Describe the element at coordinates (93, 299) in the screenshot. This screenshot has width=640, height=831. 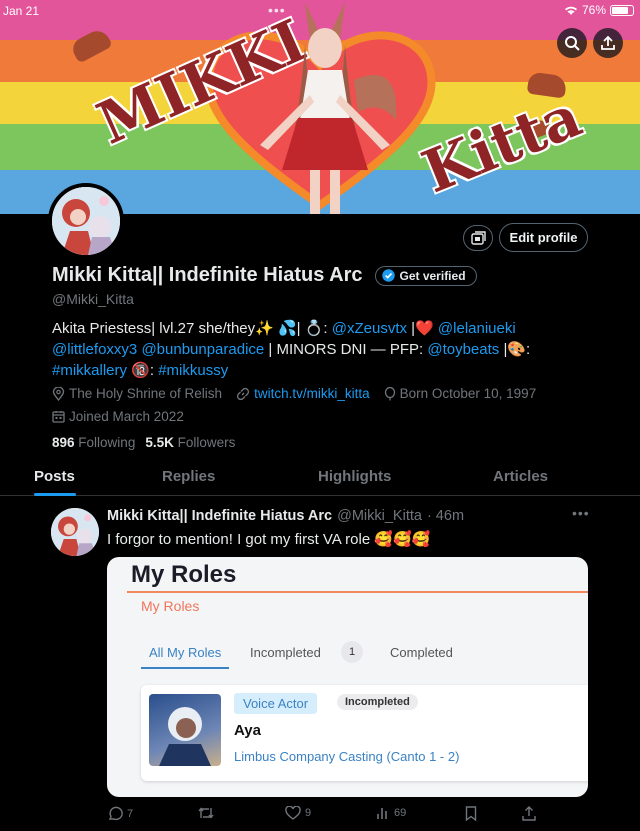
I see `profile-handle: @Mikki_Kitta` at that location.